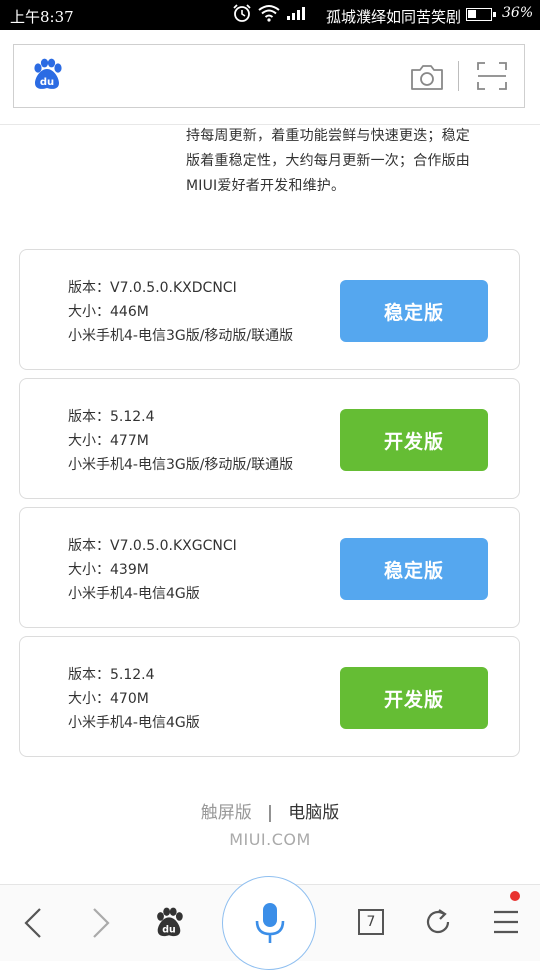  I want to click on voice-search-button, so click(269, 923).